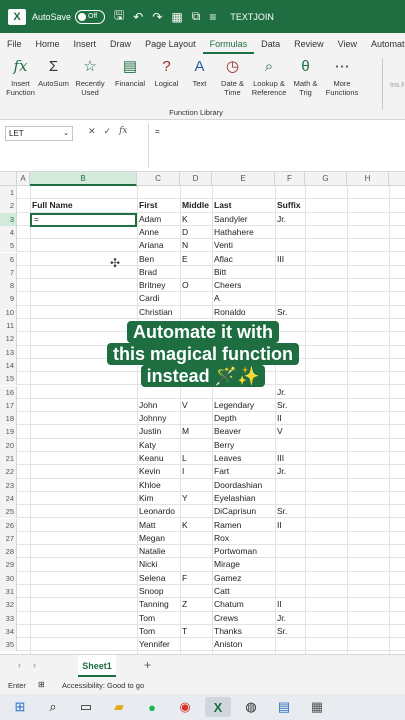 This screenshot has width=405, height=720. Describe the element at coordinates (152, 707) in the screenshot. I see `spotify-icon: ●` at that location.